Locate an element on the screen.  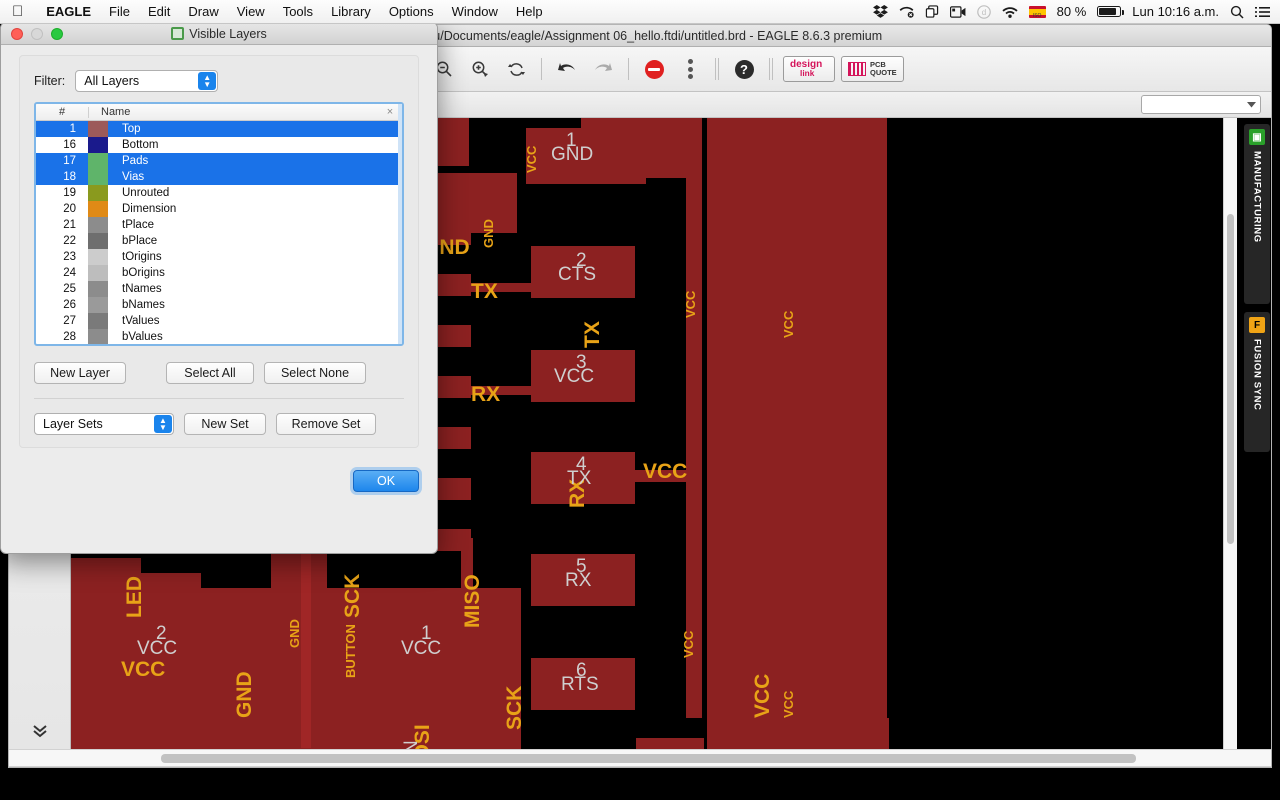
filter-select: All Layers ▲ ▼ is located at coordinates (147, 81).